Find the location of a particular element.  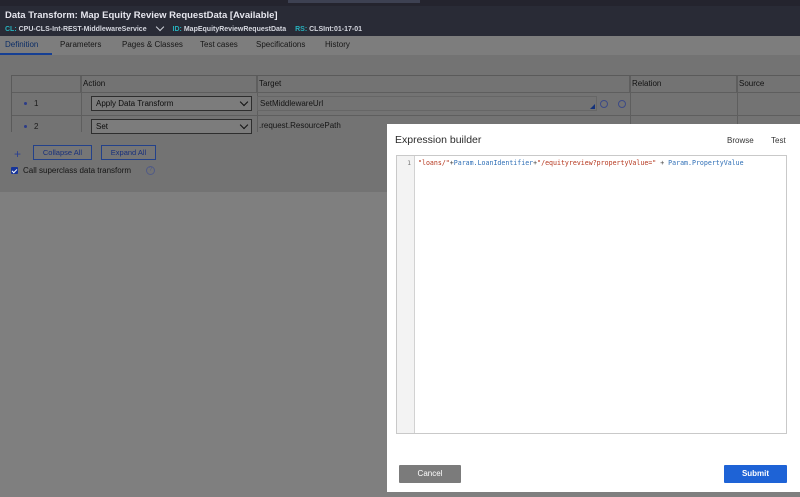

submit-button: Submit is located at coordinates (755, 474).